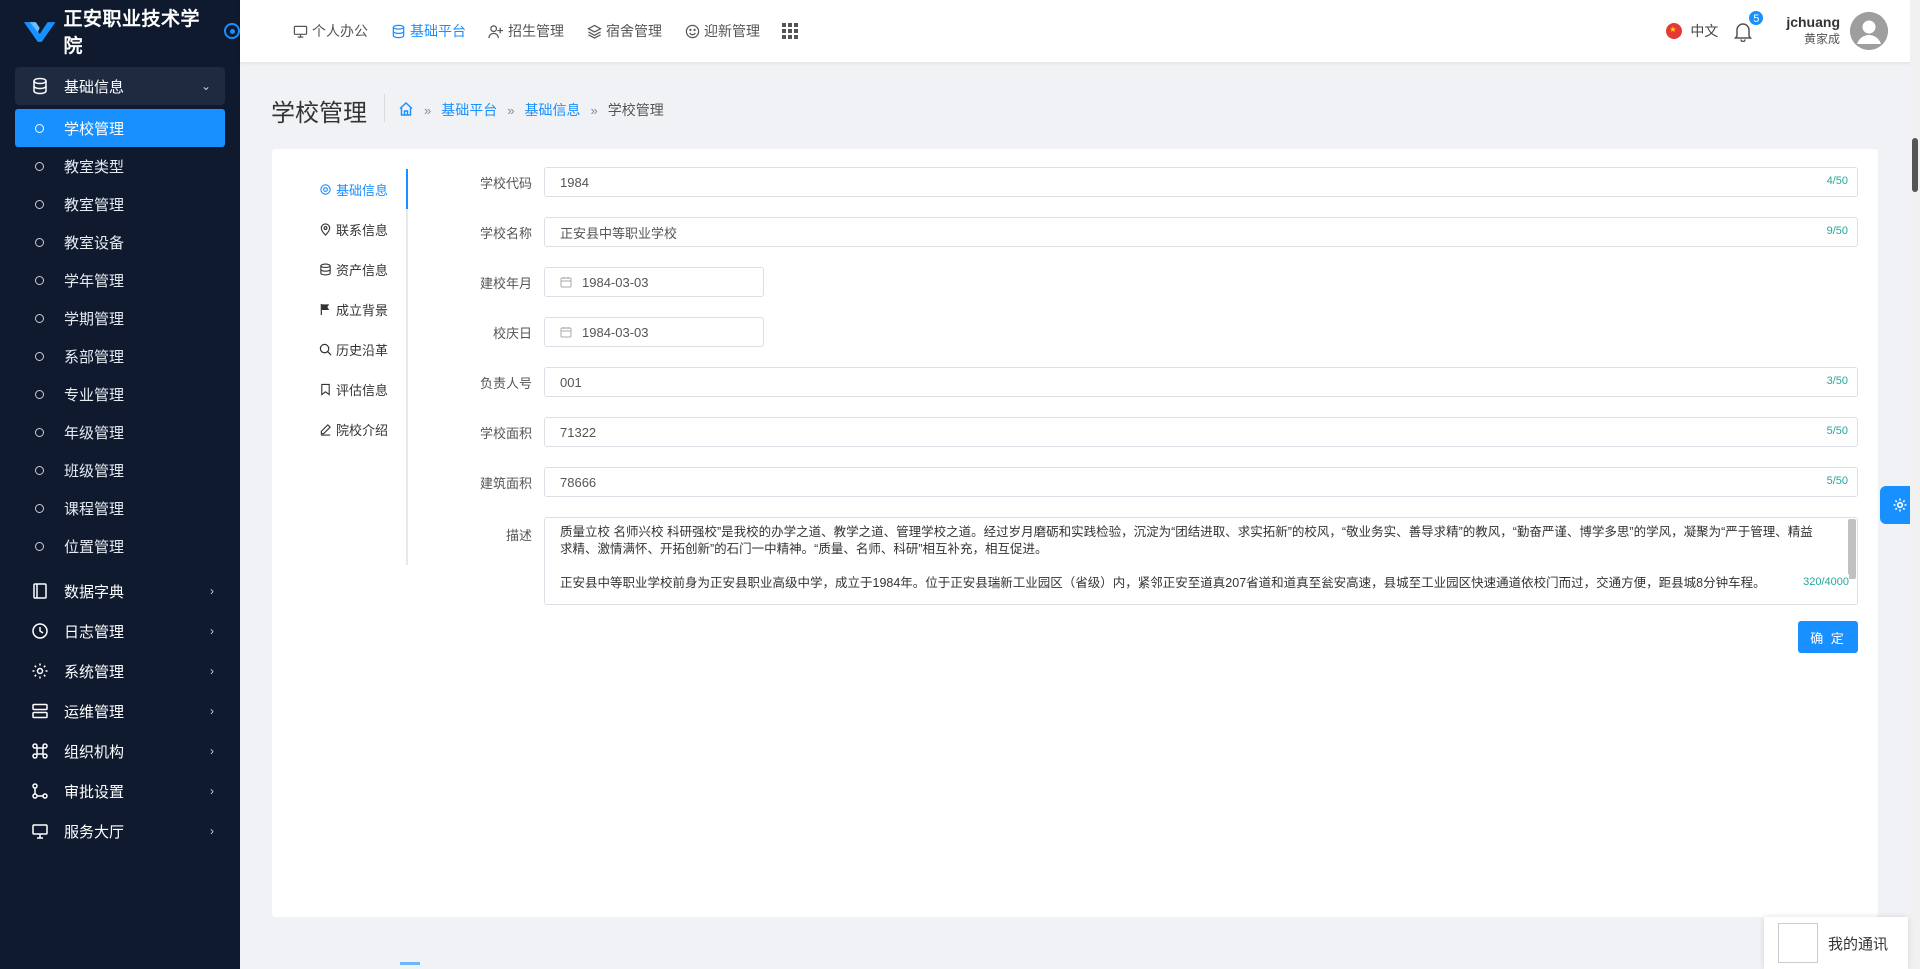 This screenshot has height=969, width=1920. Describe the element at coordinates (120, 242) in the screenshot. I see `sidebar-item-classroom-equipment: 教室设备` at that location.